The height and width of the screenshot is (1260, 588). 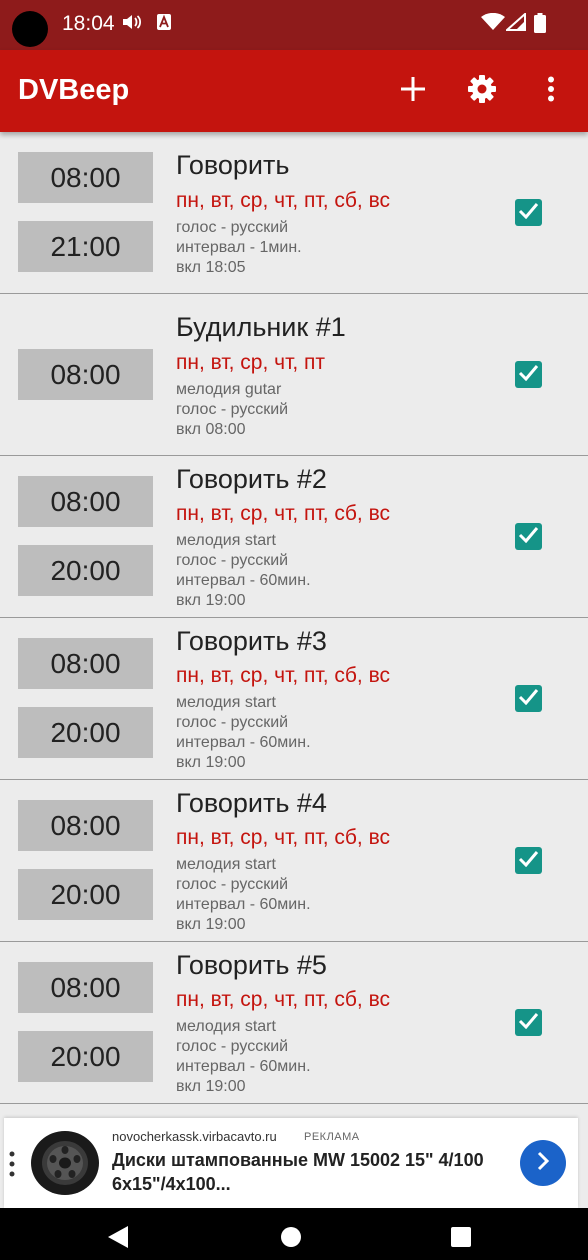 What do you see at coordinates (294, 1111) in the screenshot?
I see `list-item-partial` at bounding box center [294, 1111].